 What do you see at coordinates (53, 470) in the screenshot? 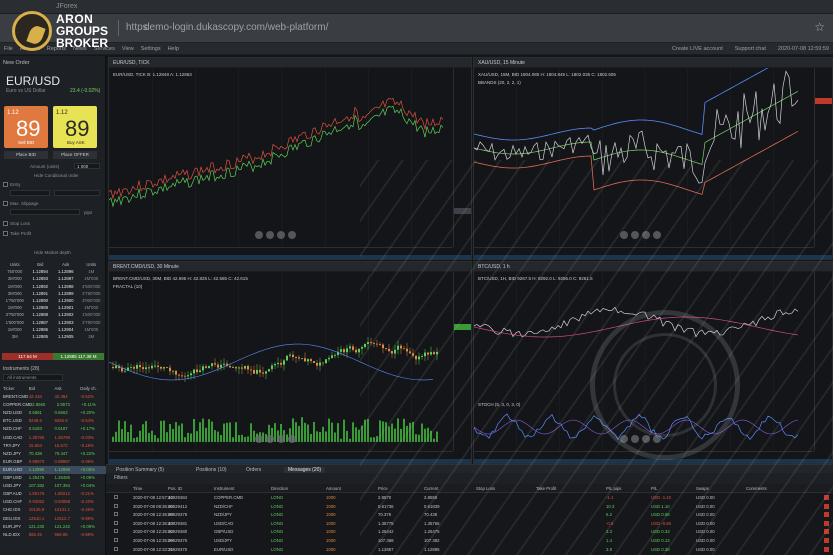
I see `instrument-row: EUR.USD 1.12895 1.12896 +0.05%` at bounding box center [53, 470].